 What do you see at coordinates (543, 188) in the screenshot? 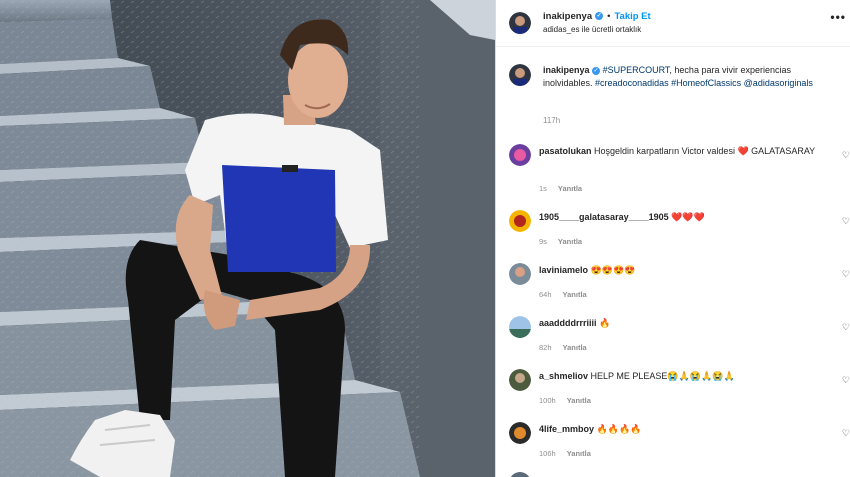
I see `comment-time: 1s` at bounding box center [543, 188].